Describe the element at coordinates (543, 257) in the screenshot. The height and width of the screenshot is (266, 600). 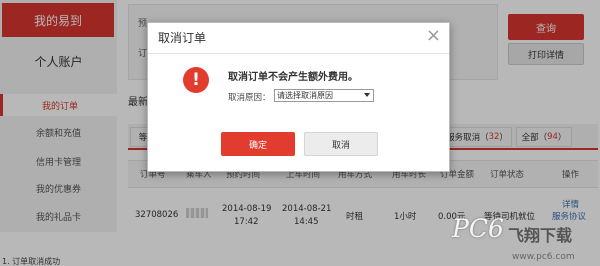
I see `watermark-url: www.pc6.com` at that location.